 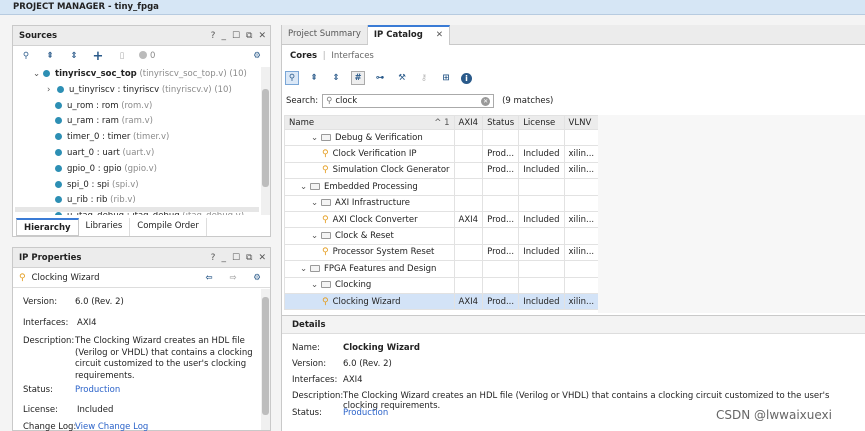 I want to click on details-interfaces-value: AXI4, so click(x=353, y=380).